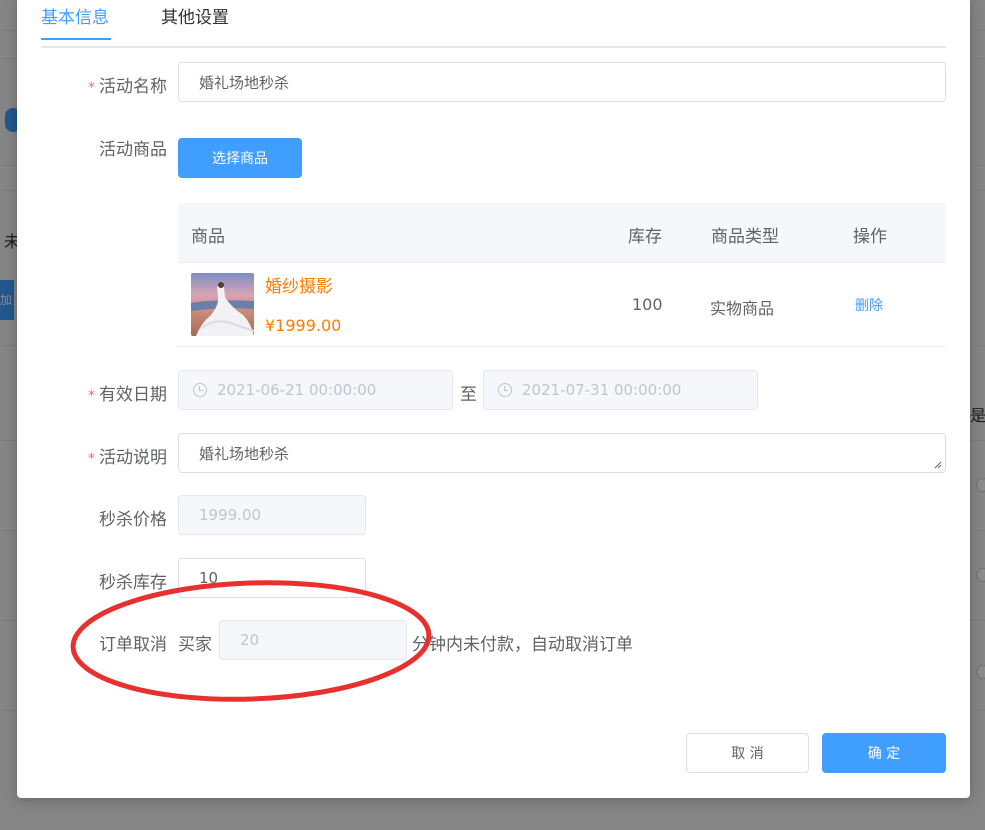  I want to click on description-label: * 活动说明, so click(92, 455).